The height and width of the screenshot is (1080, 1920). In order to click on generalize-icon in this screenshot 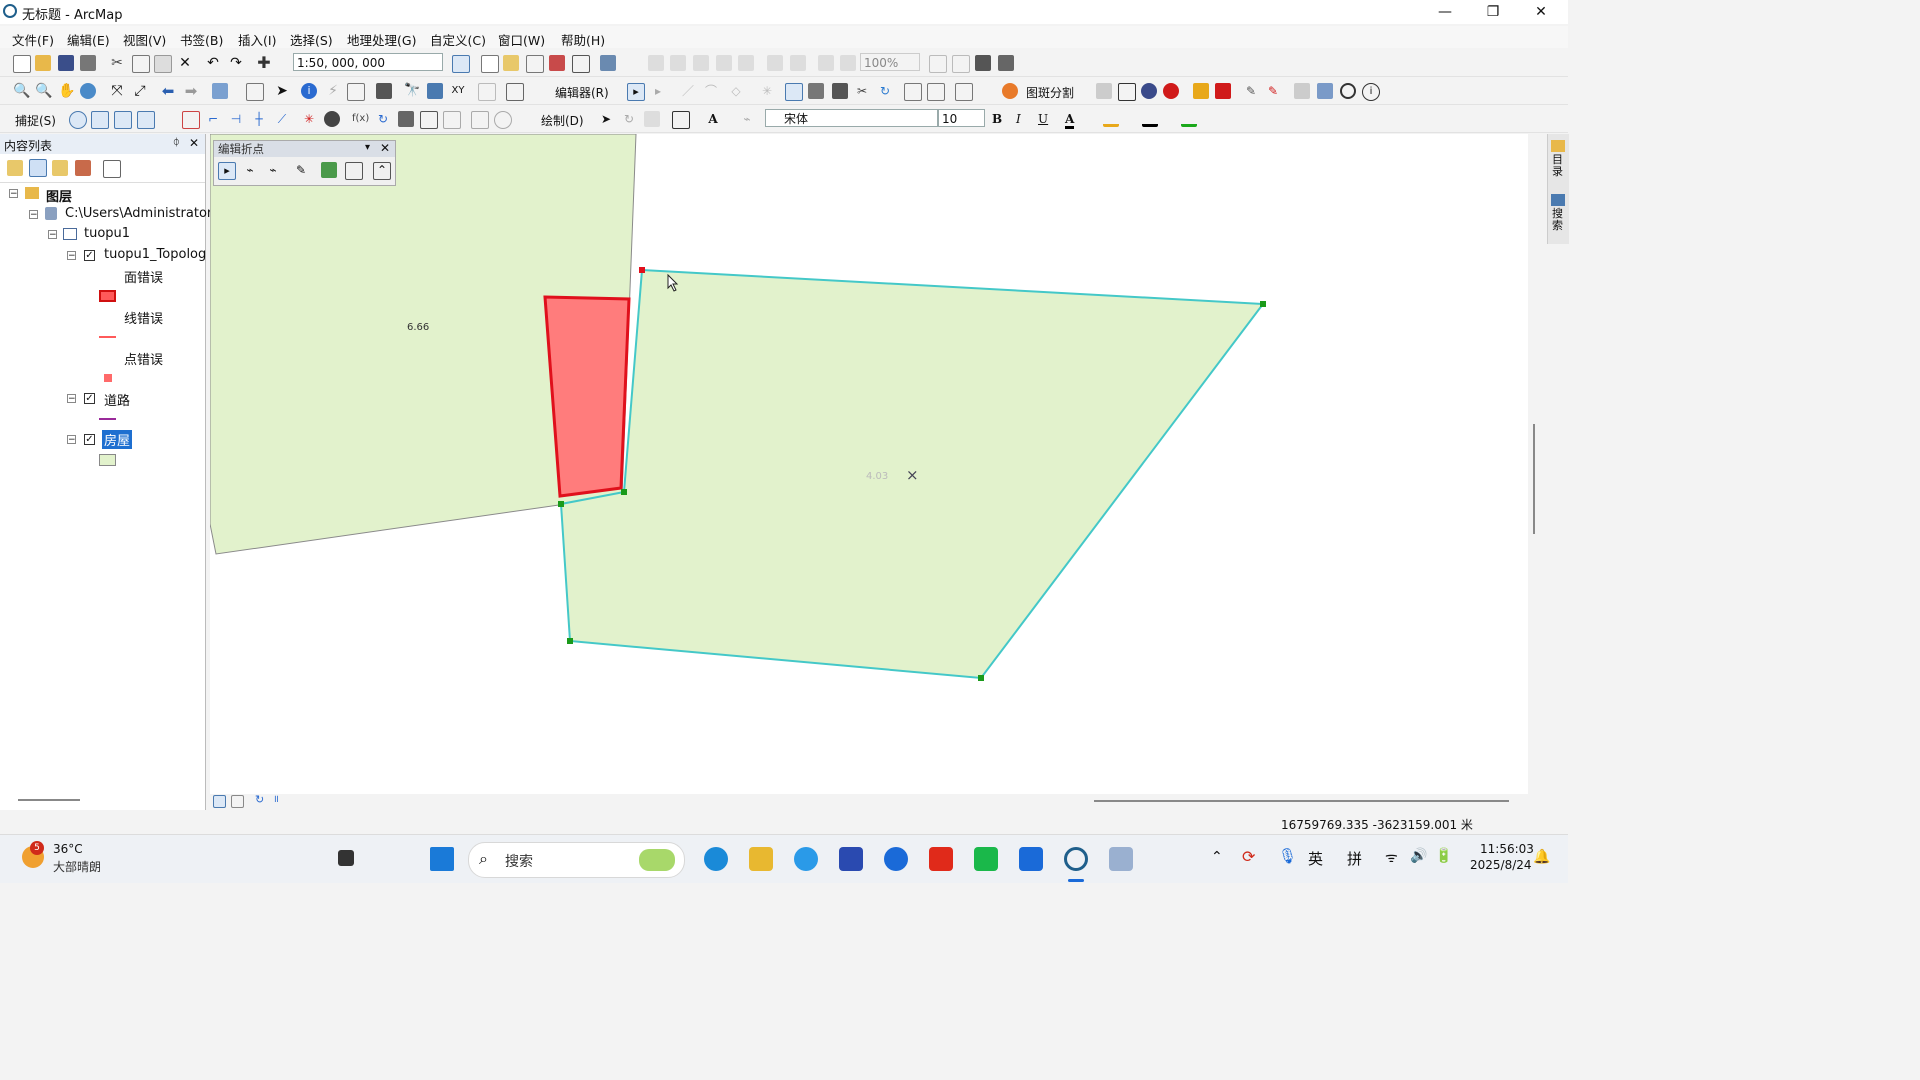, I will do `click(329, 170)`.